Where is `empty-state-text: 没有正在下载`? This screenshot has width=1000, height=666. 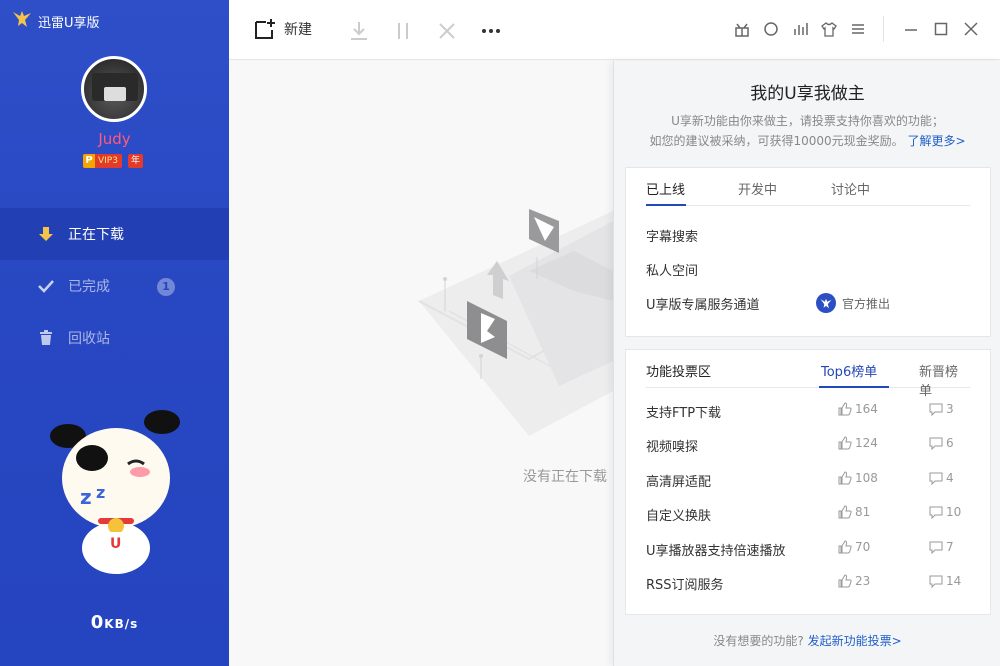
empty-state-text: 没有正在下载 is located at coordinates (565, 477).